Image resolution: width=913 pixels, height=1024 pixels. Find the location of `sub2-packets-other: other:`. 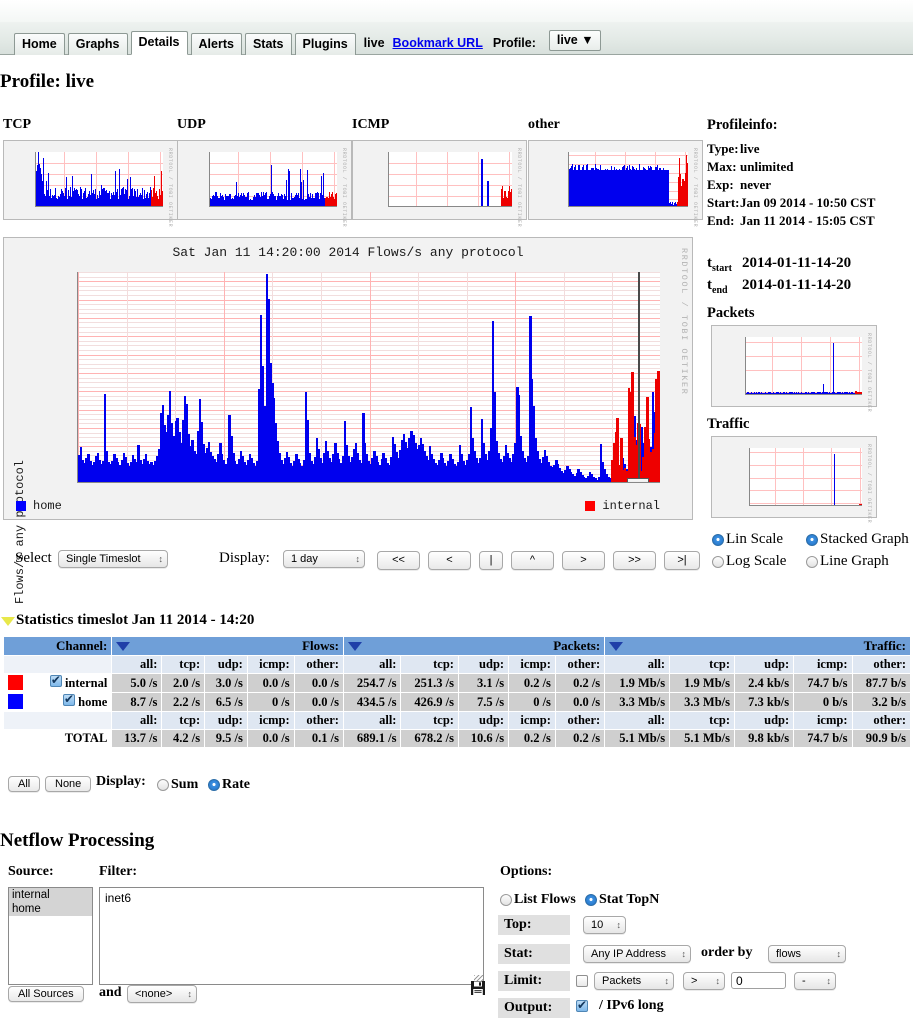

sub2-packets-other: other: is located at coordinates (580, 720).